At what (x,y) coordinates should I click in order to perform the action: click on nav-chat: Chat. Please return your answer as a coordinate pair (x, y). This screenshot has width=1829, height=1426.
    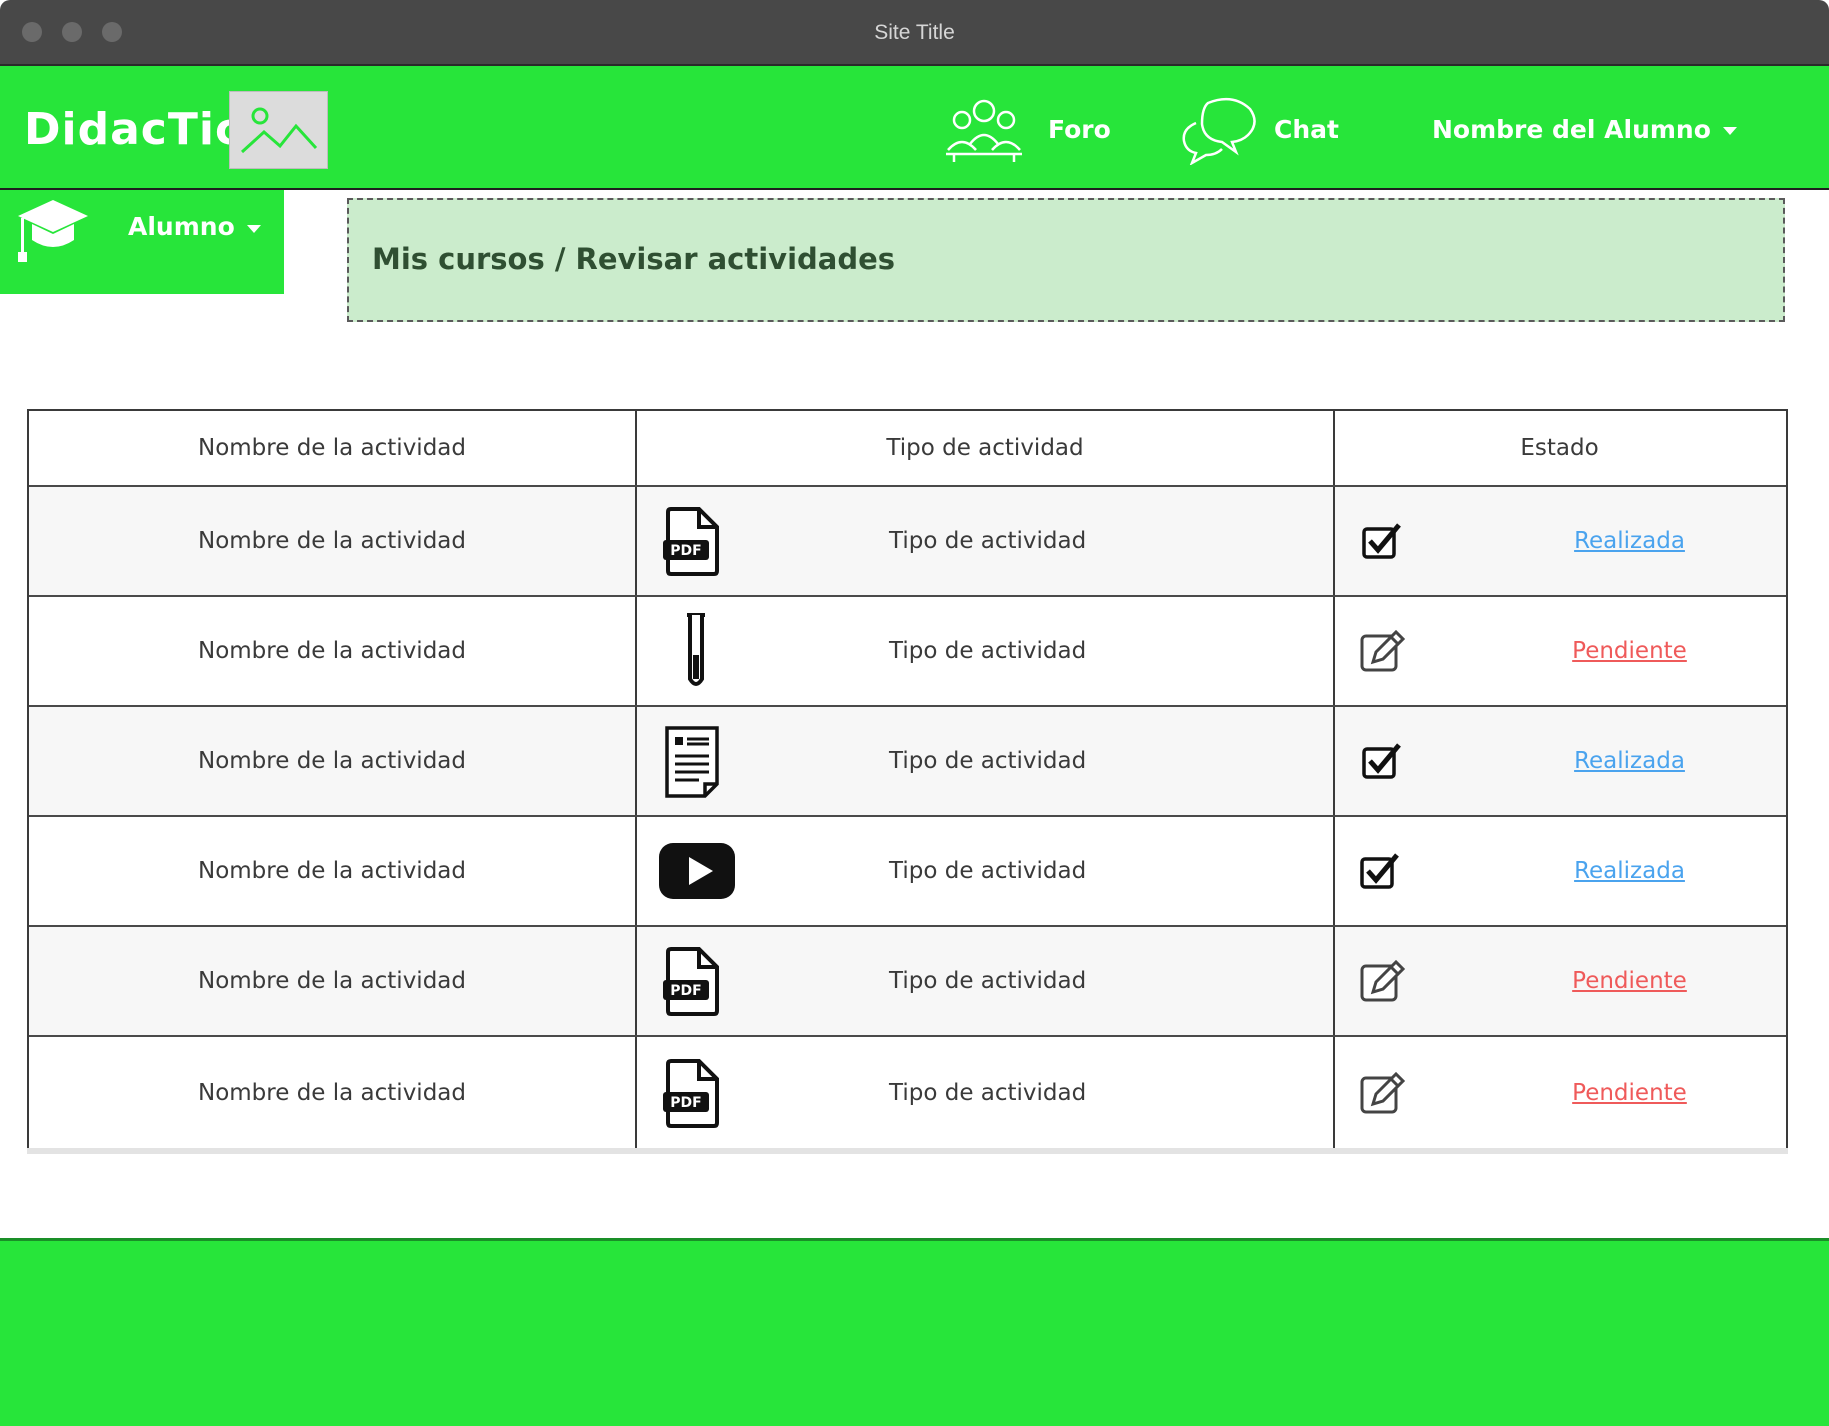
    Looking at the image, I should click on (1258, 129).